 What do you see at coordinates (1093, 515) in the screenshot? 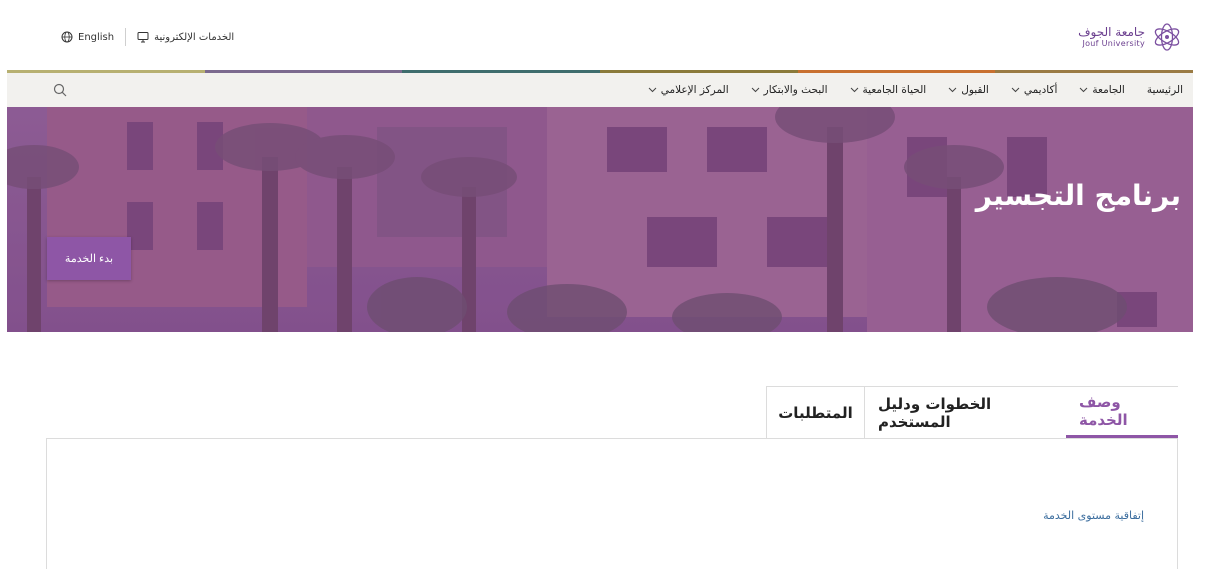
I see `sla-link: إتفاقية مستوى الخدمة` at bounding box center [1093, 515].